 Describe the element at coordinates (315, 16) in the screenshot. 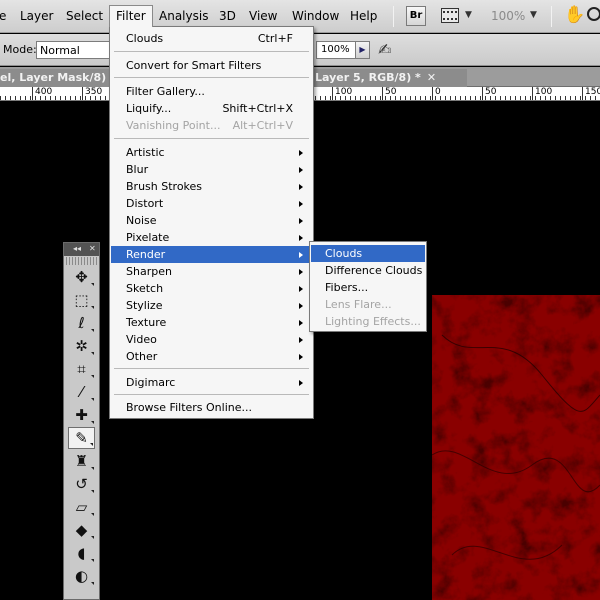

I see `menu-window: Window` at that location.